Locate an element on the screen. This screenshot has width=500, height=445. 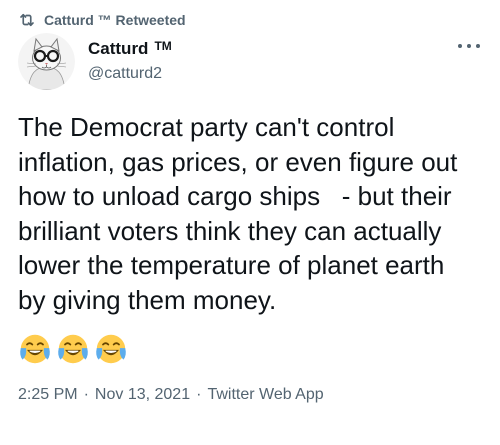
display-name: Catturd is located at coordinates (118, 49).